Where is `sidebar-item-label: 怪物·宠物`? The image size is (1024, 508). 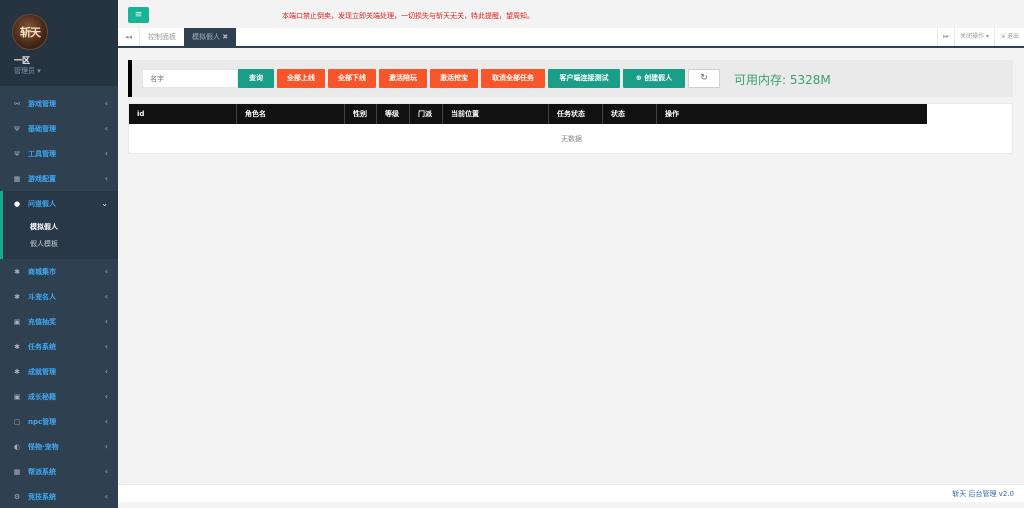
sidebar-item-label: 怪物·宠物 is located at coordinates (43, 446).